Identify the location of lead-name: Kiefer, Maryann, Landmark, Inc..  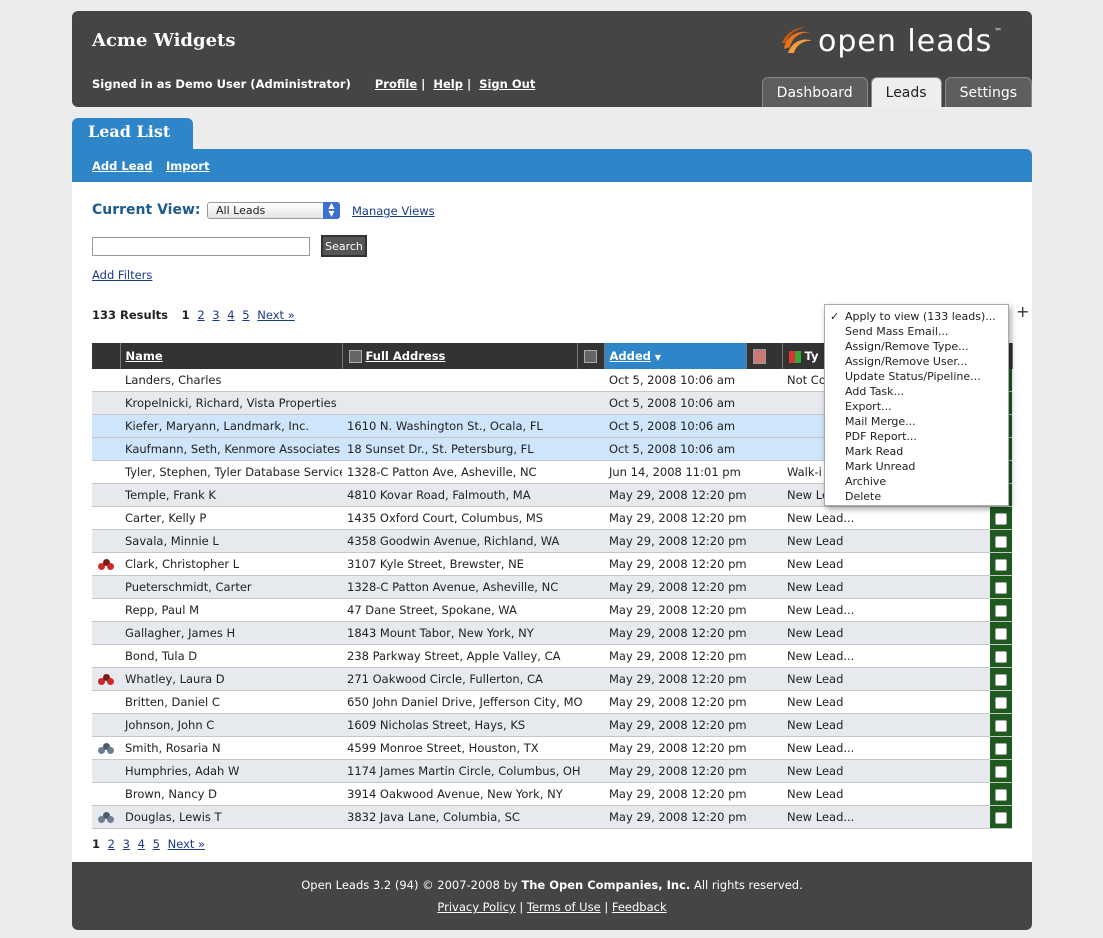
(231, 426).